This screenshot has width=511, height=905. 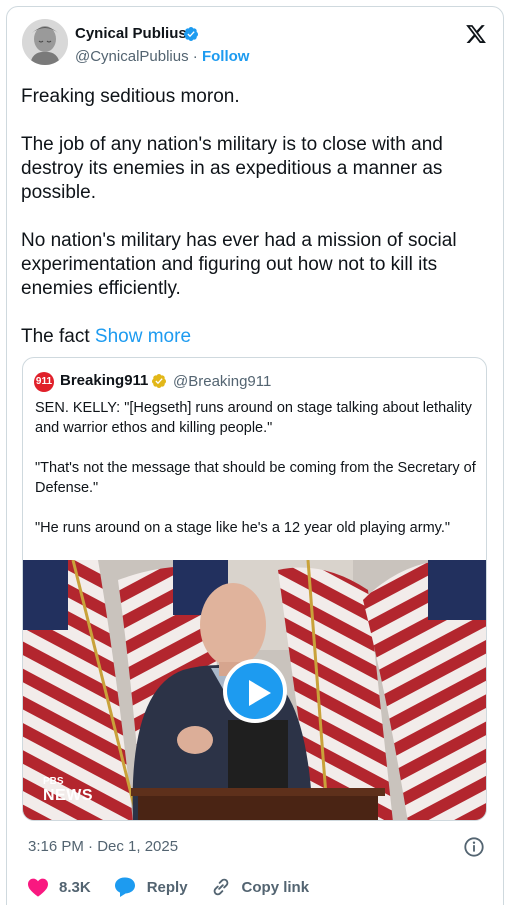 I want to click on tweet-truncated-text: The fact, so click(x=58, y=336).